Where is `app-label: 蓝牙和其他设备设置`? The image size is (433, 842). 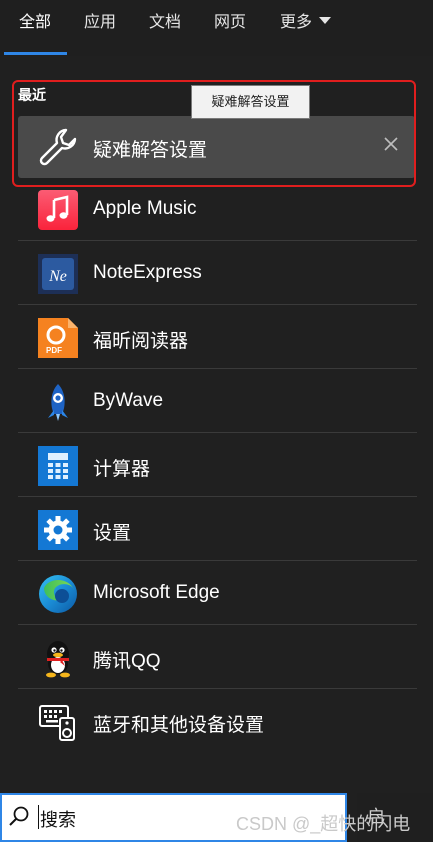
app-label: 蓝牙和其他设备设置 is located at coordinates (179, 725).